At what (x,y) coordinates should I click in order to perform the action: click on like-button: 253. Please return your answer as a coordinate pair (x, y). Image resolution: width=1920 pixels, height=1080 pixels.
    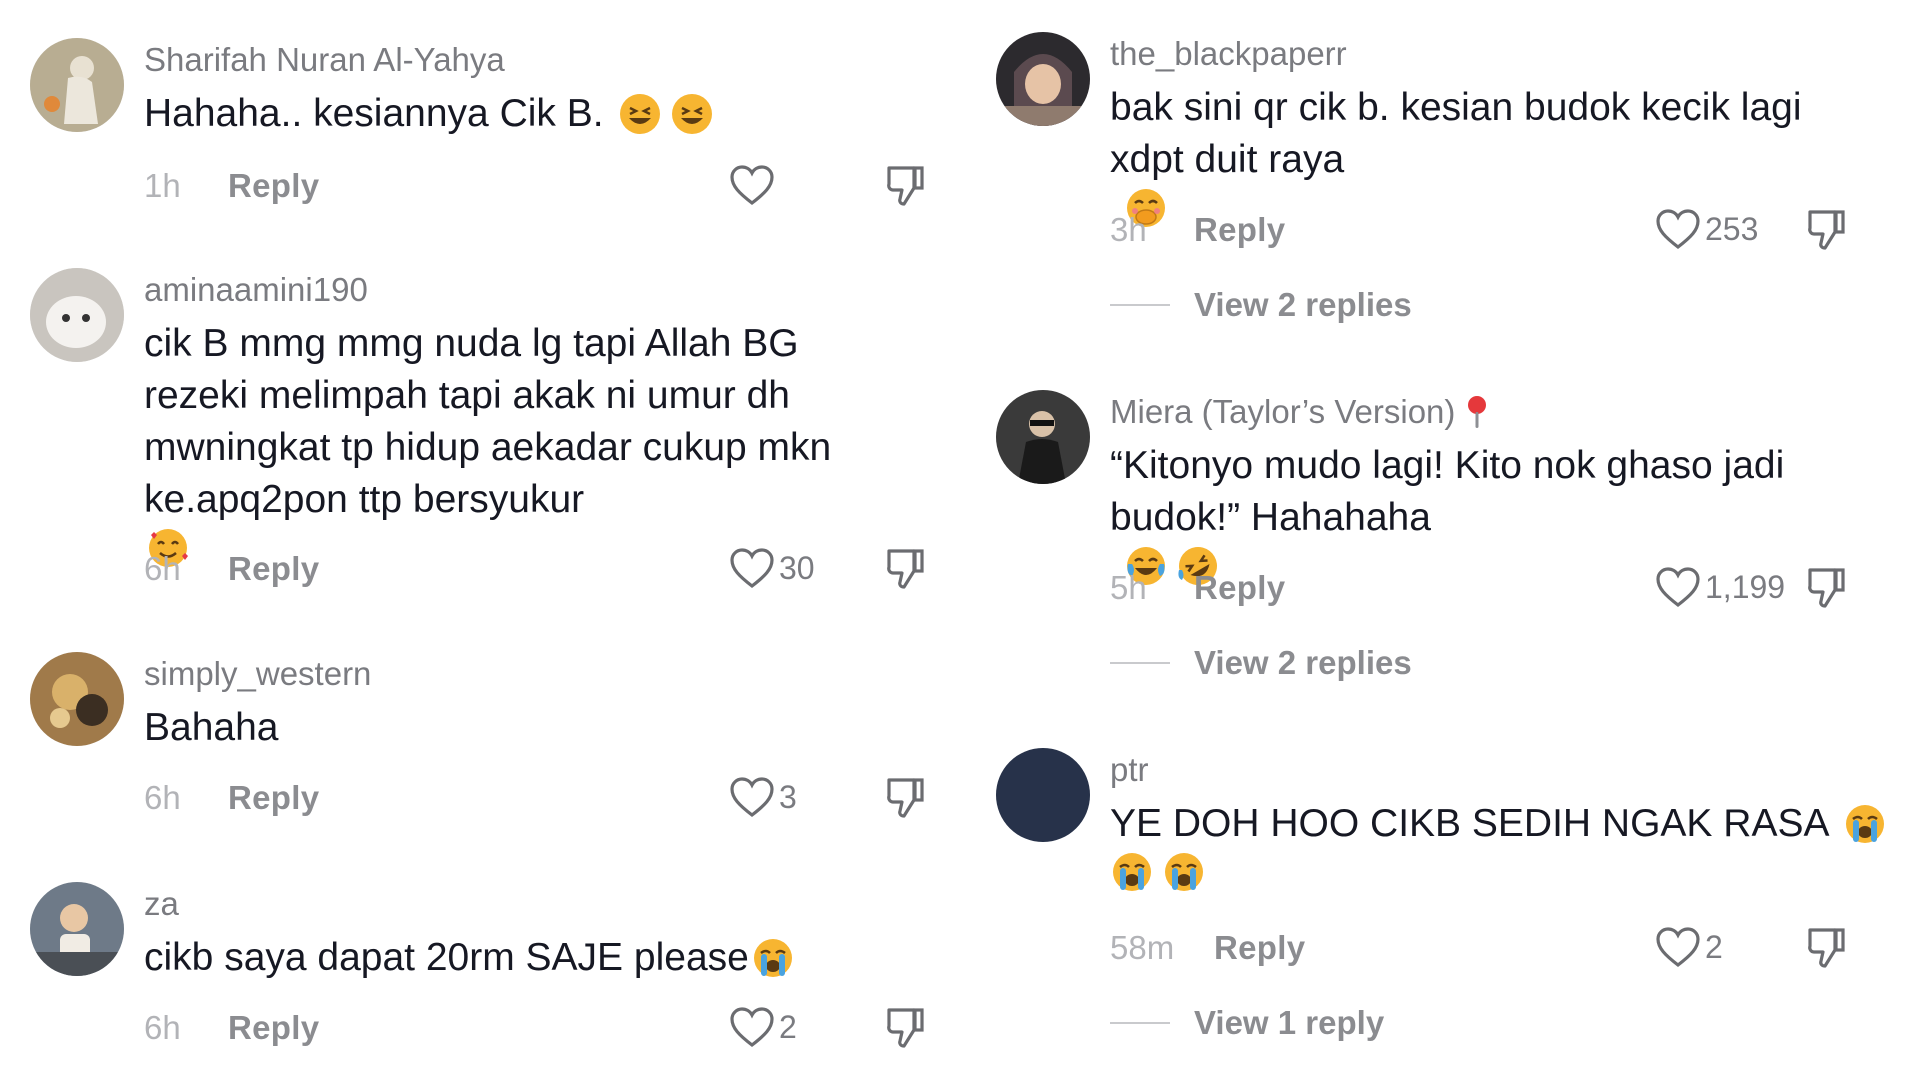
    Looking at the image, I should click on (1706, 229).